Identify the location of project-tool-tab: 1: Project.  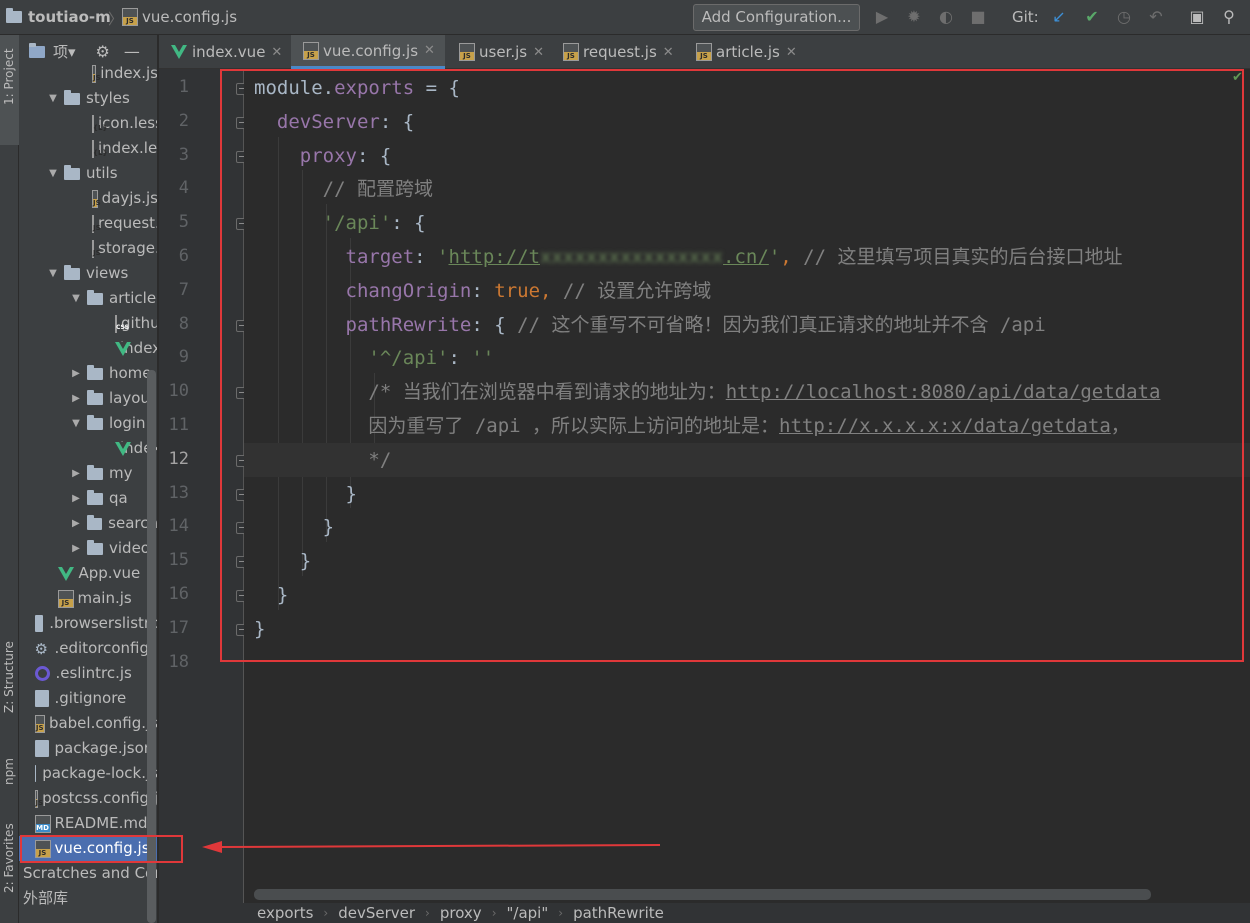
(9, 90).